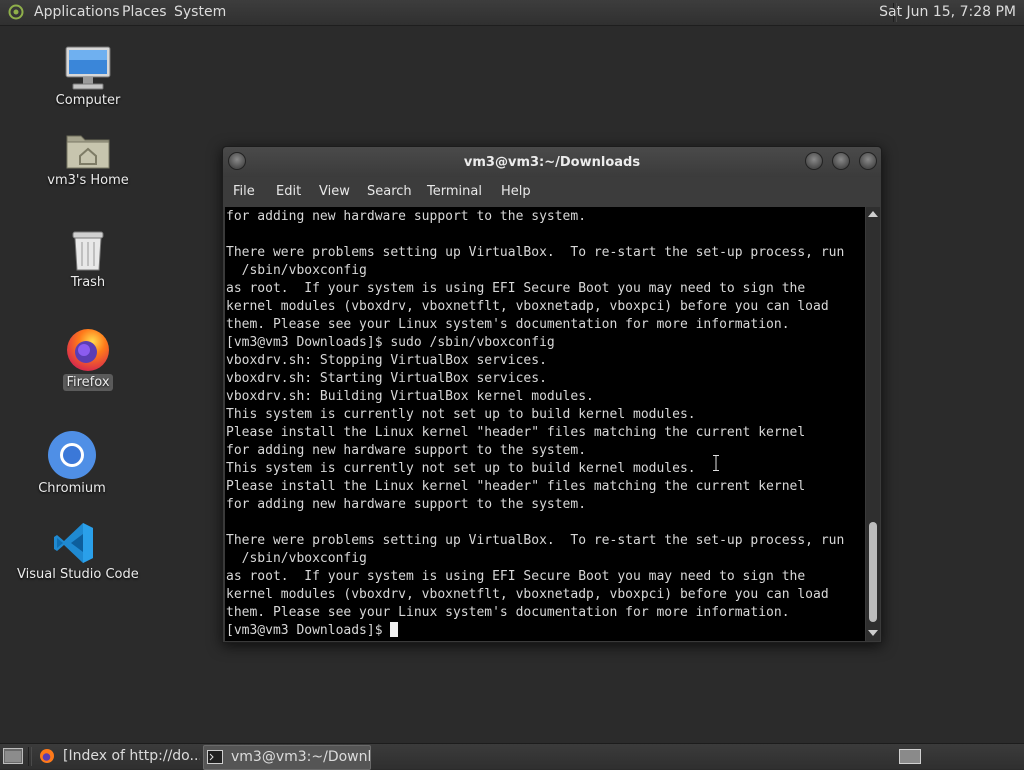  What do you see at coordinates (910, 756) in the screenshot?
I see `workspace-switcher-icon` at bounding box center [910, 756].